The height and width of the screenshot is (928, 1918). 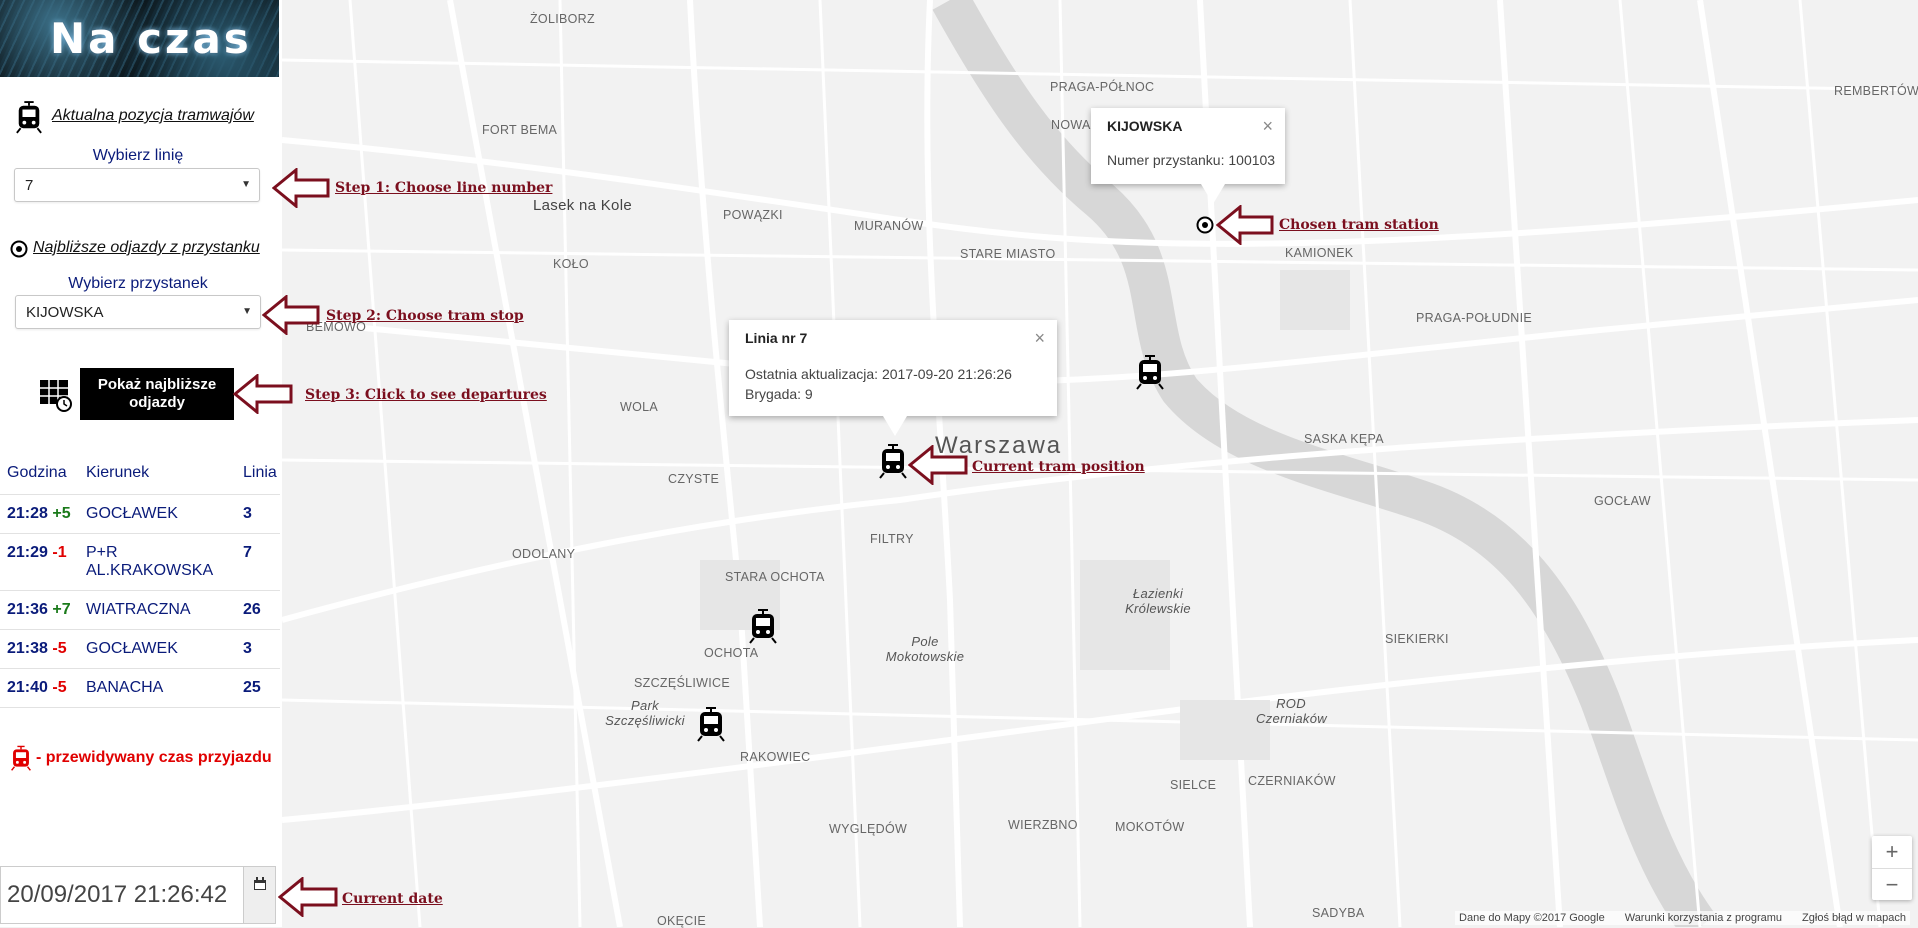 I want to click on table-row: 21:29 -1 P+R AL.KRAKOWSKA 7, so click(x=140, y=562).